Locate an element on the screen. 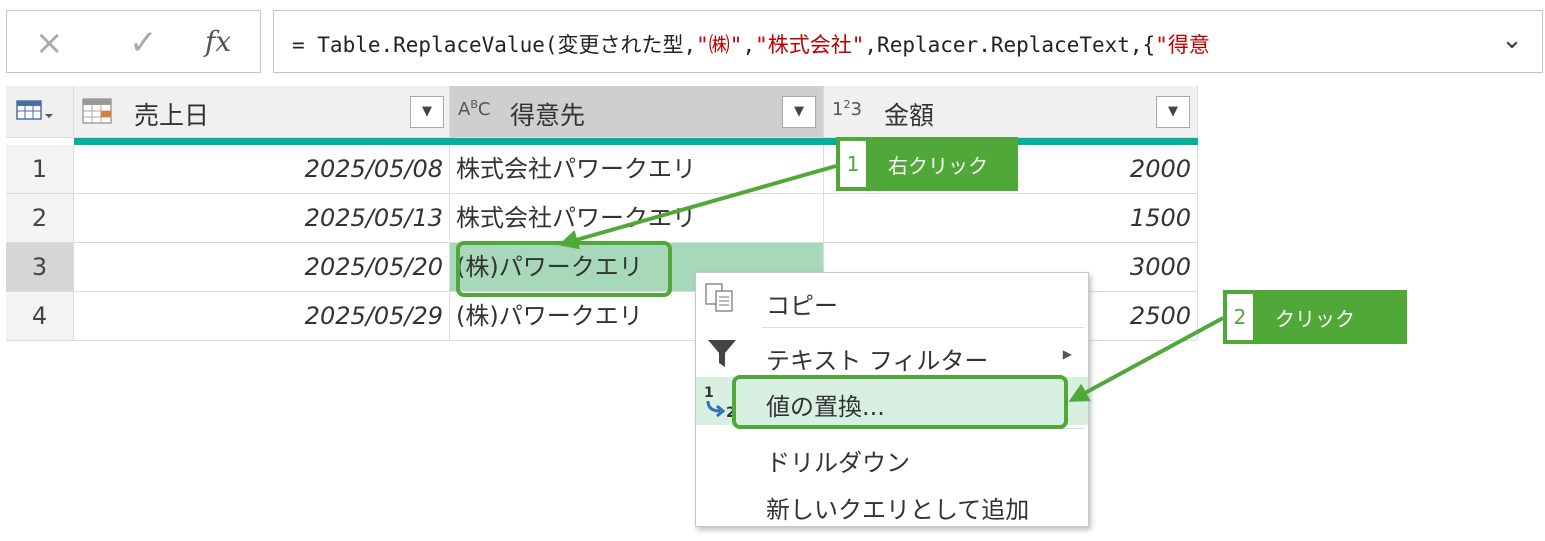 Image resolution: width=1545 pixels, height=541 pixels. arrow-to-menu-item is located at coordinates (1146, 359).